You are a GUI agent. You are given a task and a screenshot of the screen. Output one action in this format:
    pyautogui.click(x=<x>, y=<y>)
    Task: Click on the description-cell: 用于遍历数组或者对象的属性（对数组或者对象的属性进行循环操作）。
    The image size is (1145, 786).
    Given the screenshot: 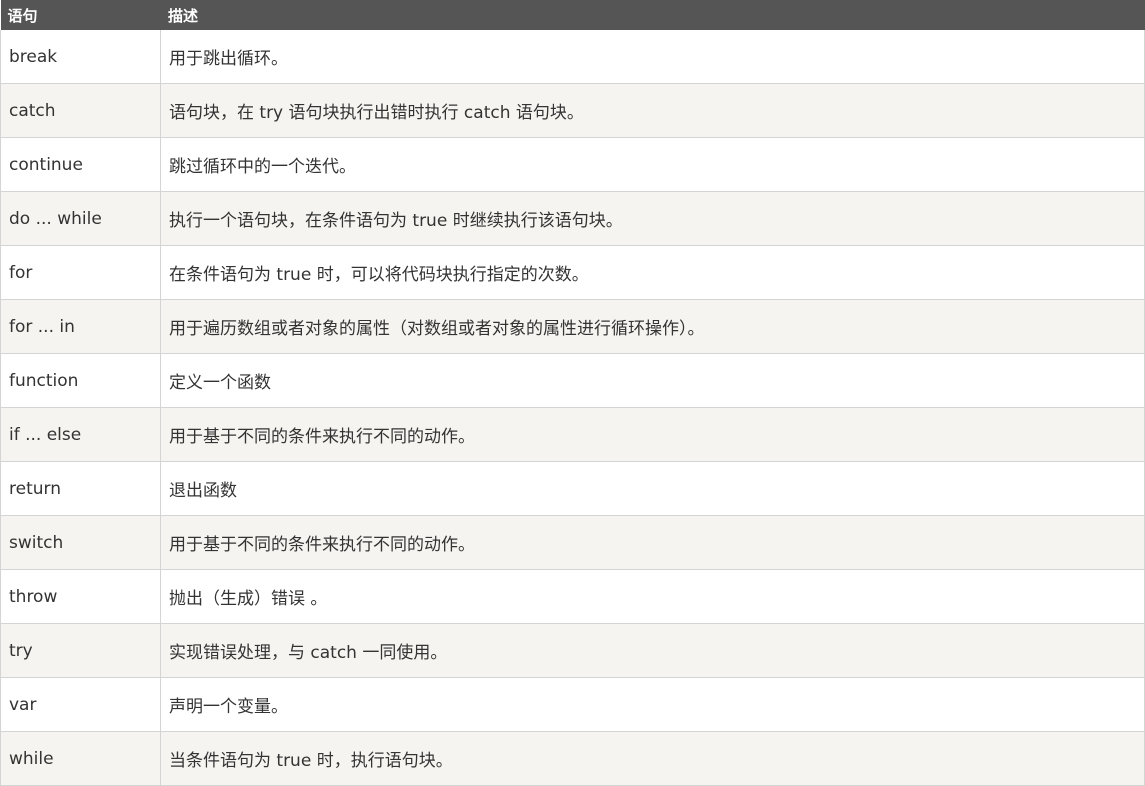 What is the action you would take?
    pyautogui.click(x=652, y=326)
    